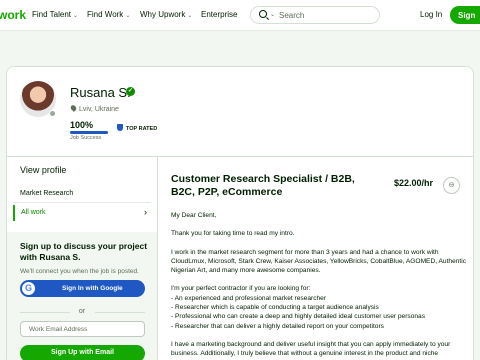 The image size is (480, 360). I want to click on chevron-right-icon: ›, so click(145, 212).